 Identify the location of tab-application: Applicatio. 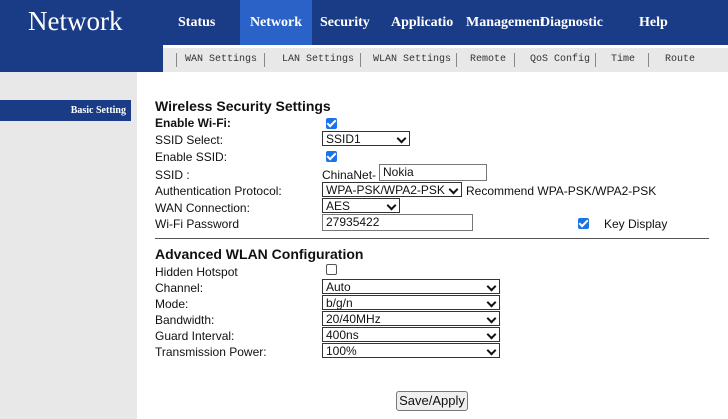
(422, 22).